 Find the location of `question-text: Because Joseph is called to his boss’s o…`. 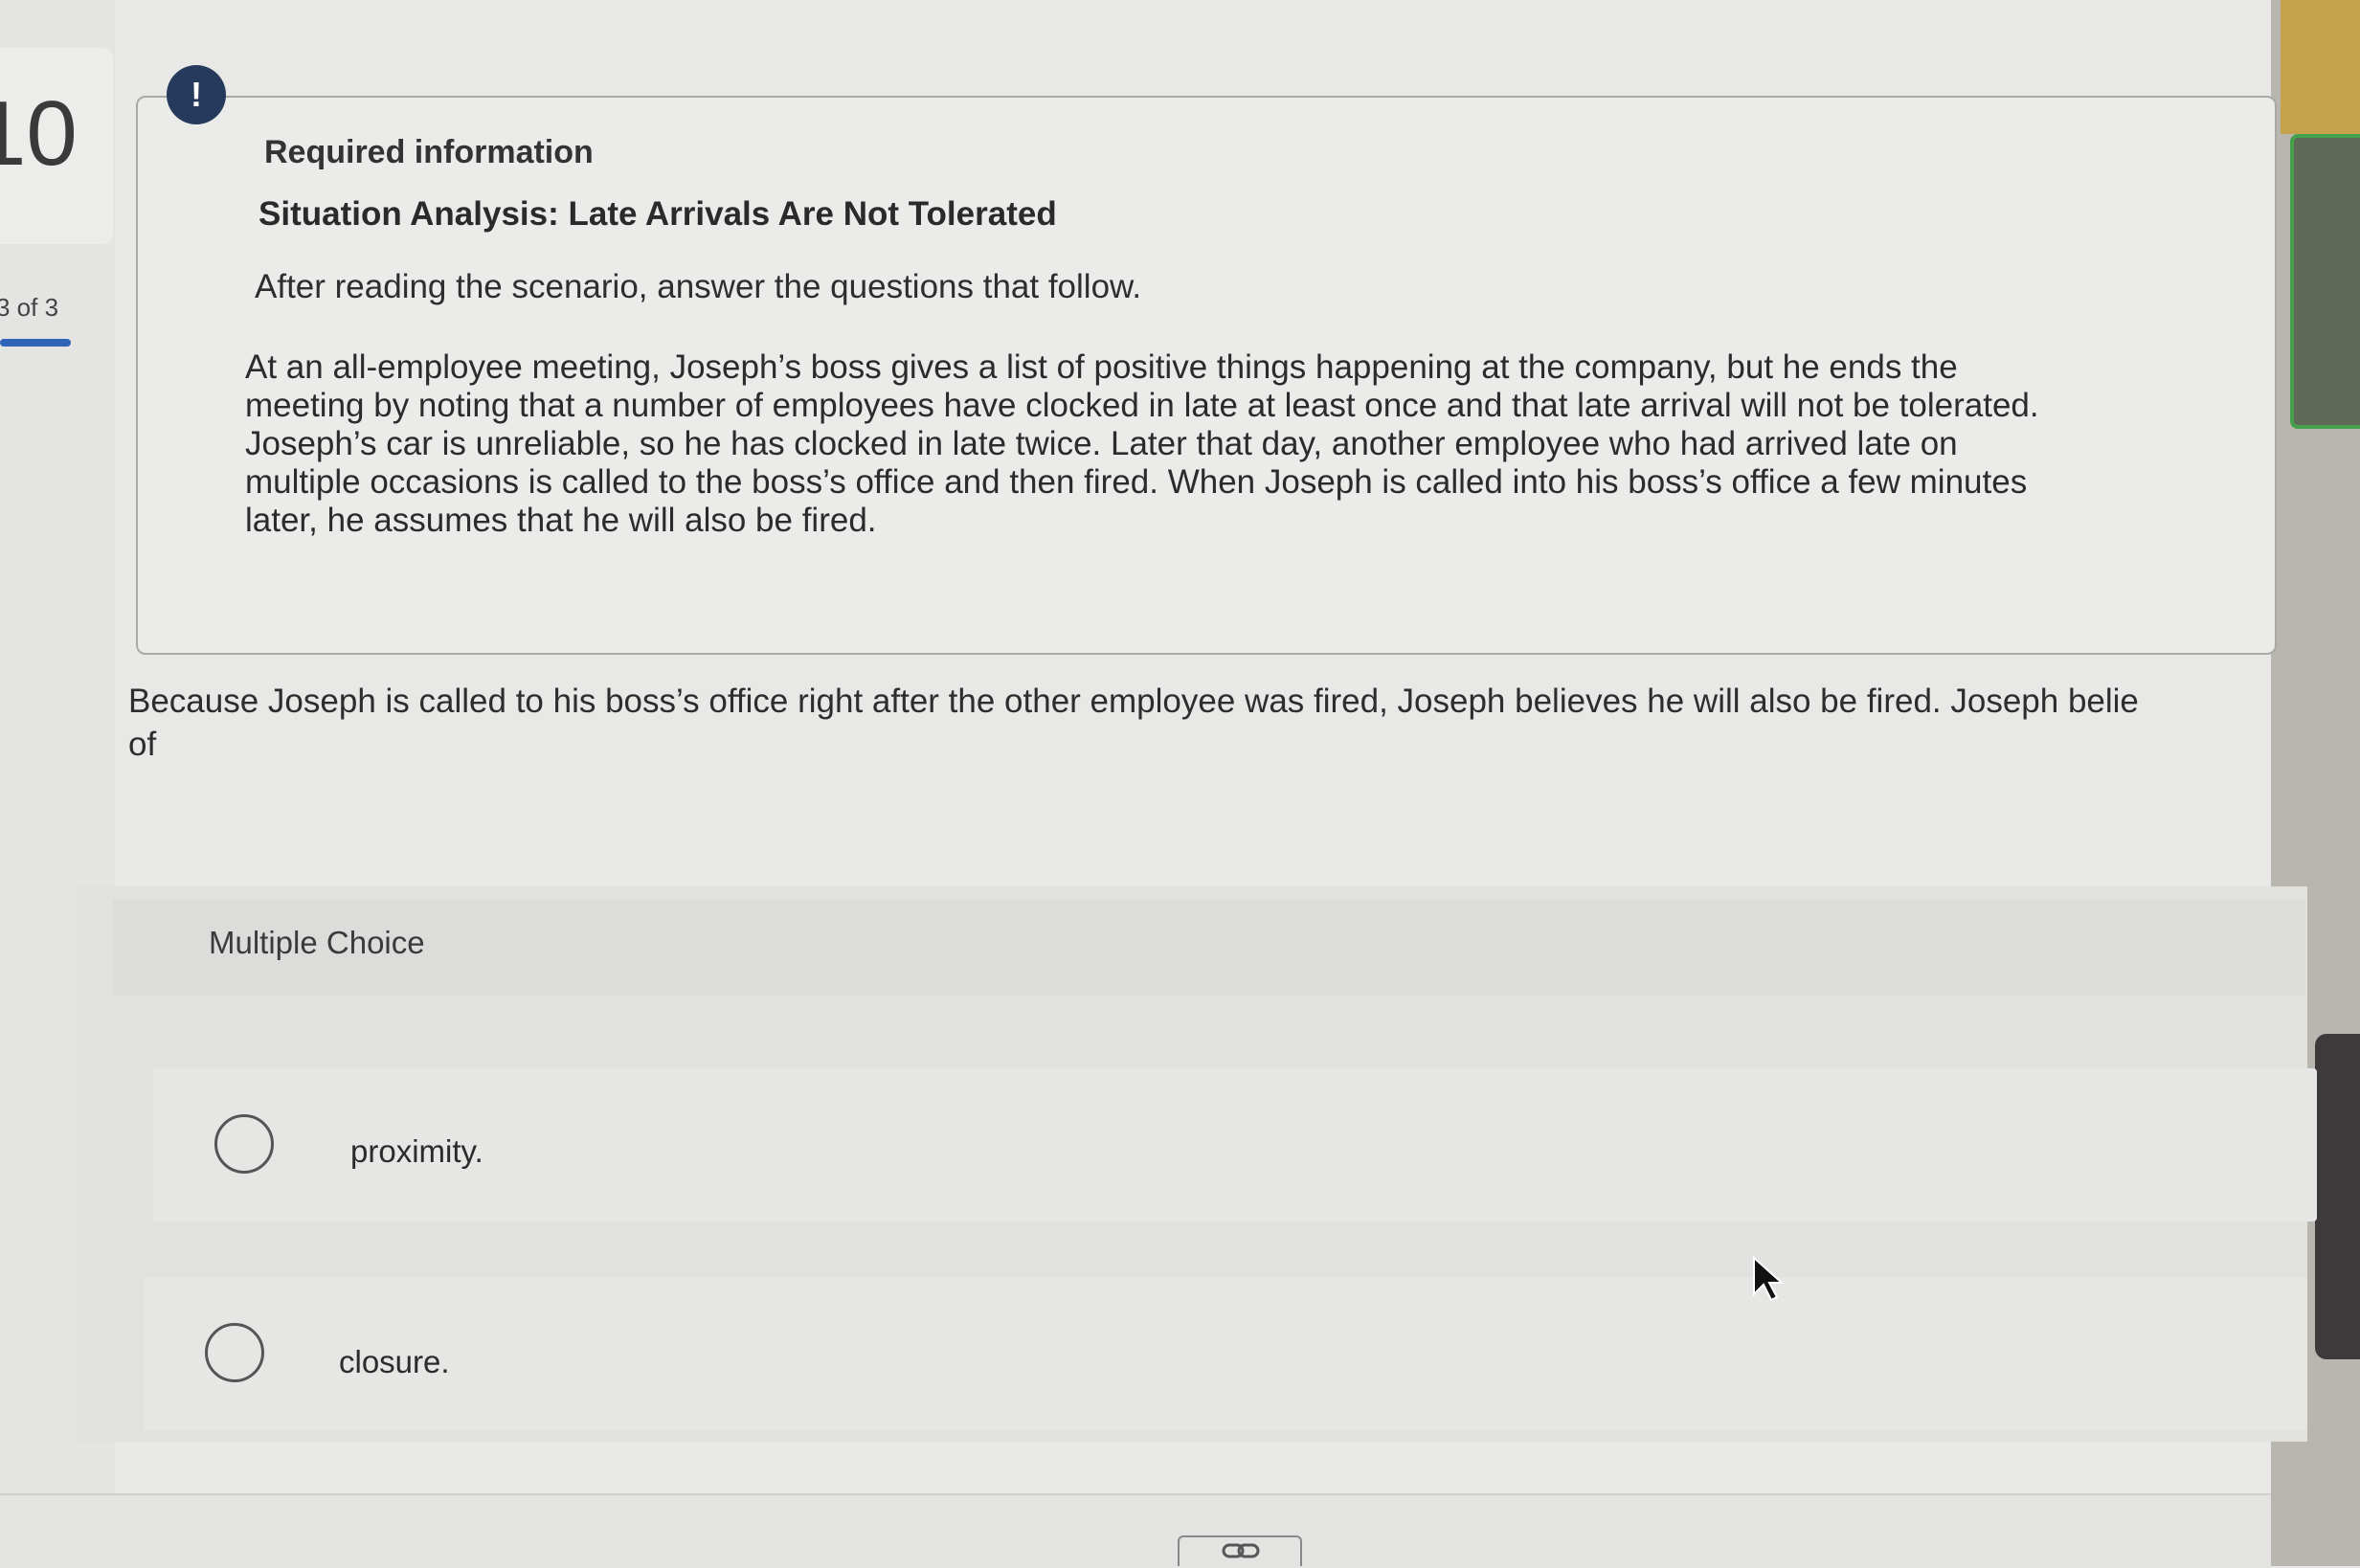

question-text: Because Joseph is called to his boss’s o… is located at coordinates (1133, 702).